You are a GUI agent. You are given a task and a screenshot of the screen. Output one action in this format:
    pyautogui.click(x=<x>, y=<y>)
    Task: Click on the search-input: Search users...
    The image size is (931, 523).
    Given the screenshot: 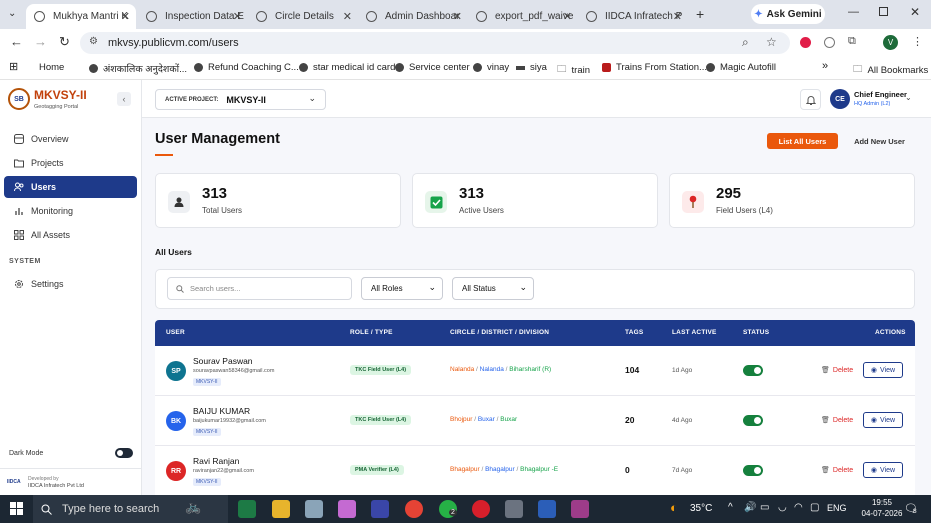 What is the action you would take?
    pyautogui.click(x=259, y=288)
    